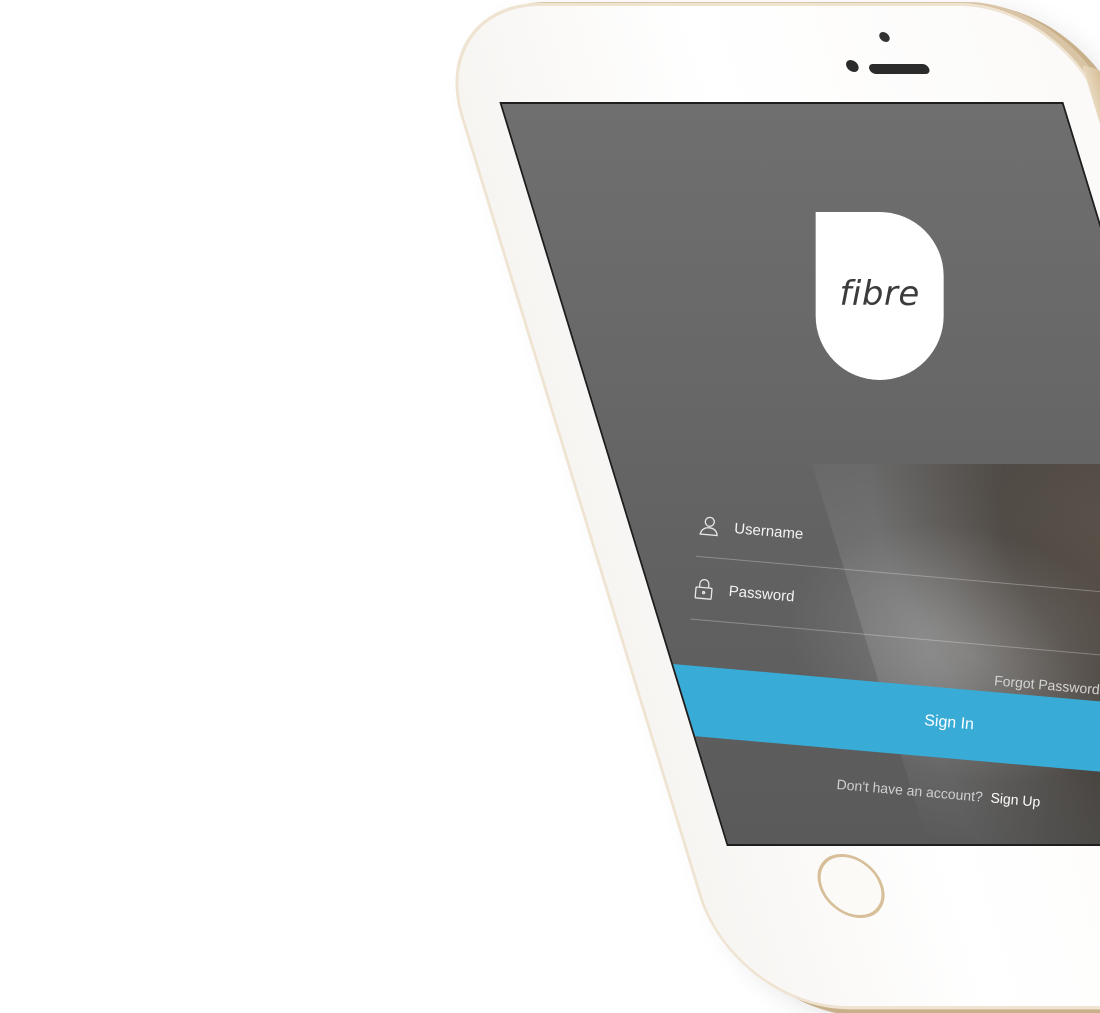  Describe the element at coordinates (761, 593) in the screenshot. I see `password-input: Password` at that location.